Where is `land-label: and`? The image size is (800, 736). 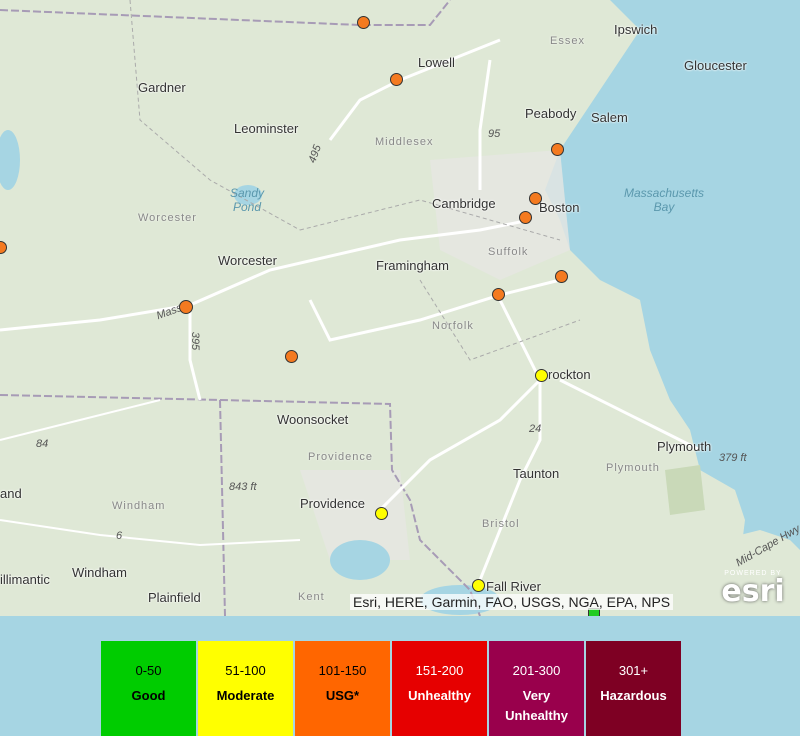
land-label: and is located at coordinates (11, 493).